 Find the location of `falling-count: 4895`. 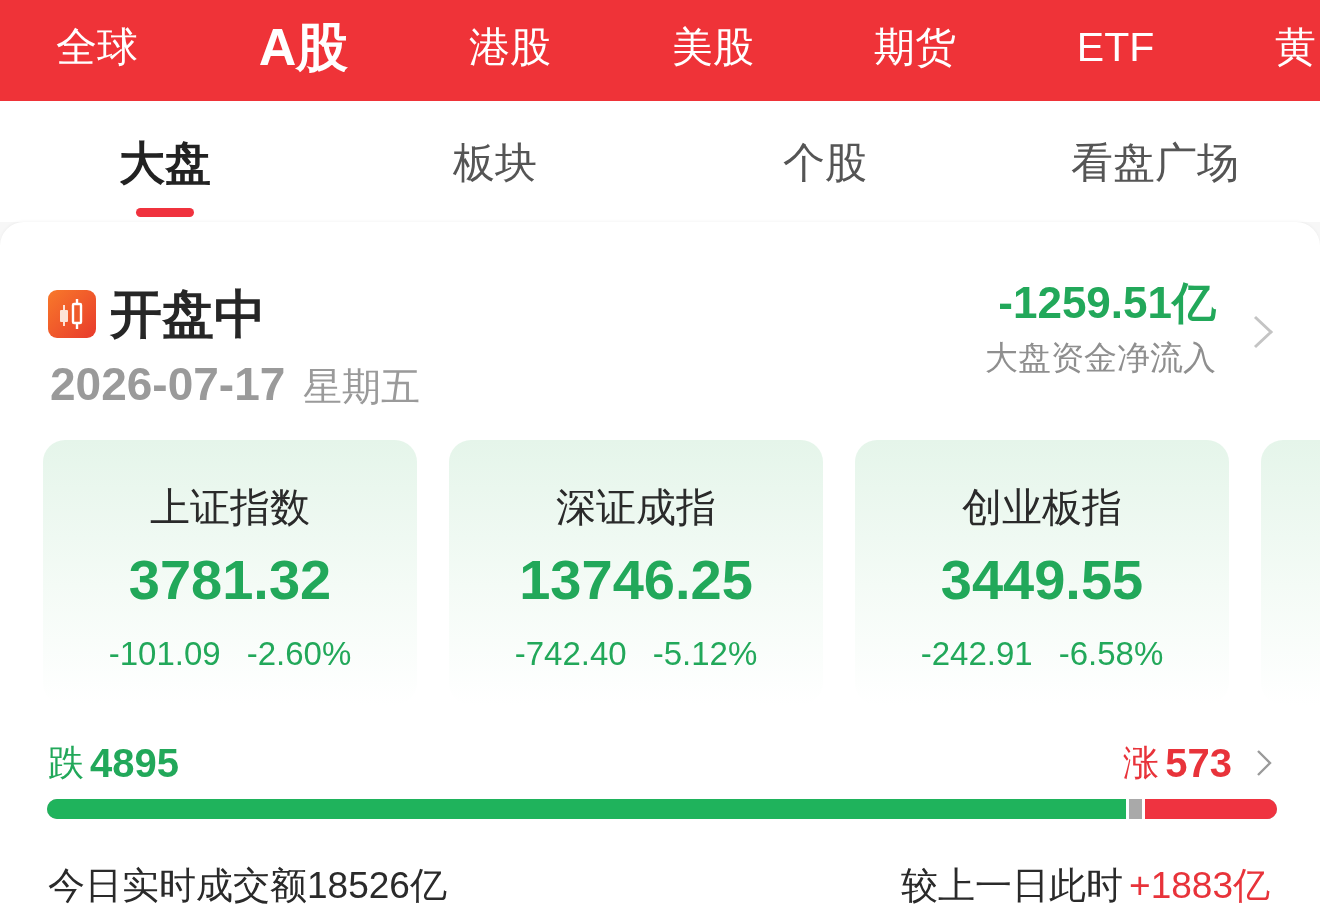

falling-count: 4895 is located at coordinates (134, 763).